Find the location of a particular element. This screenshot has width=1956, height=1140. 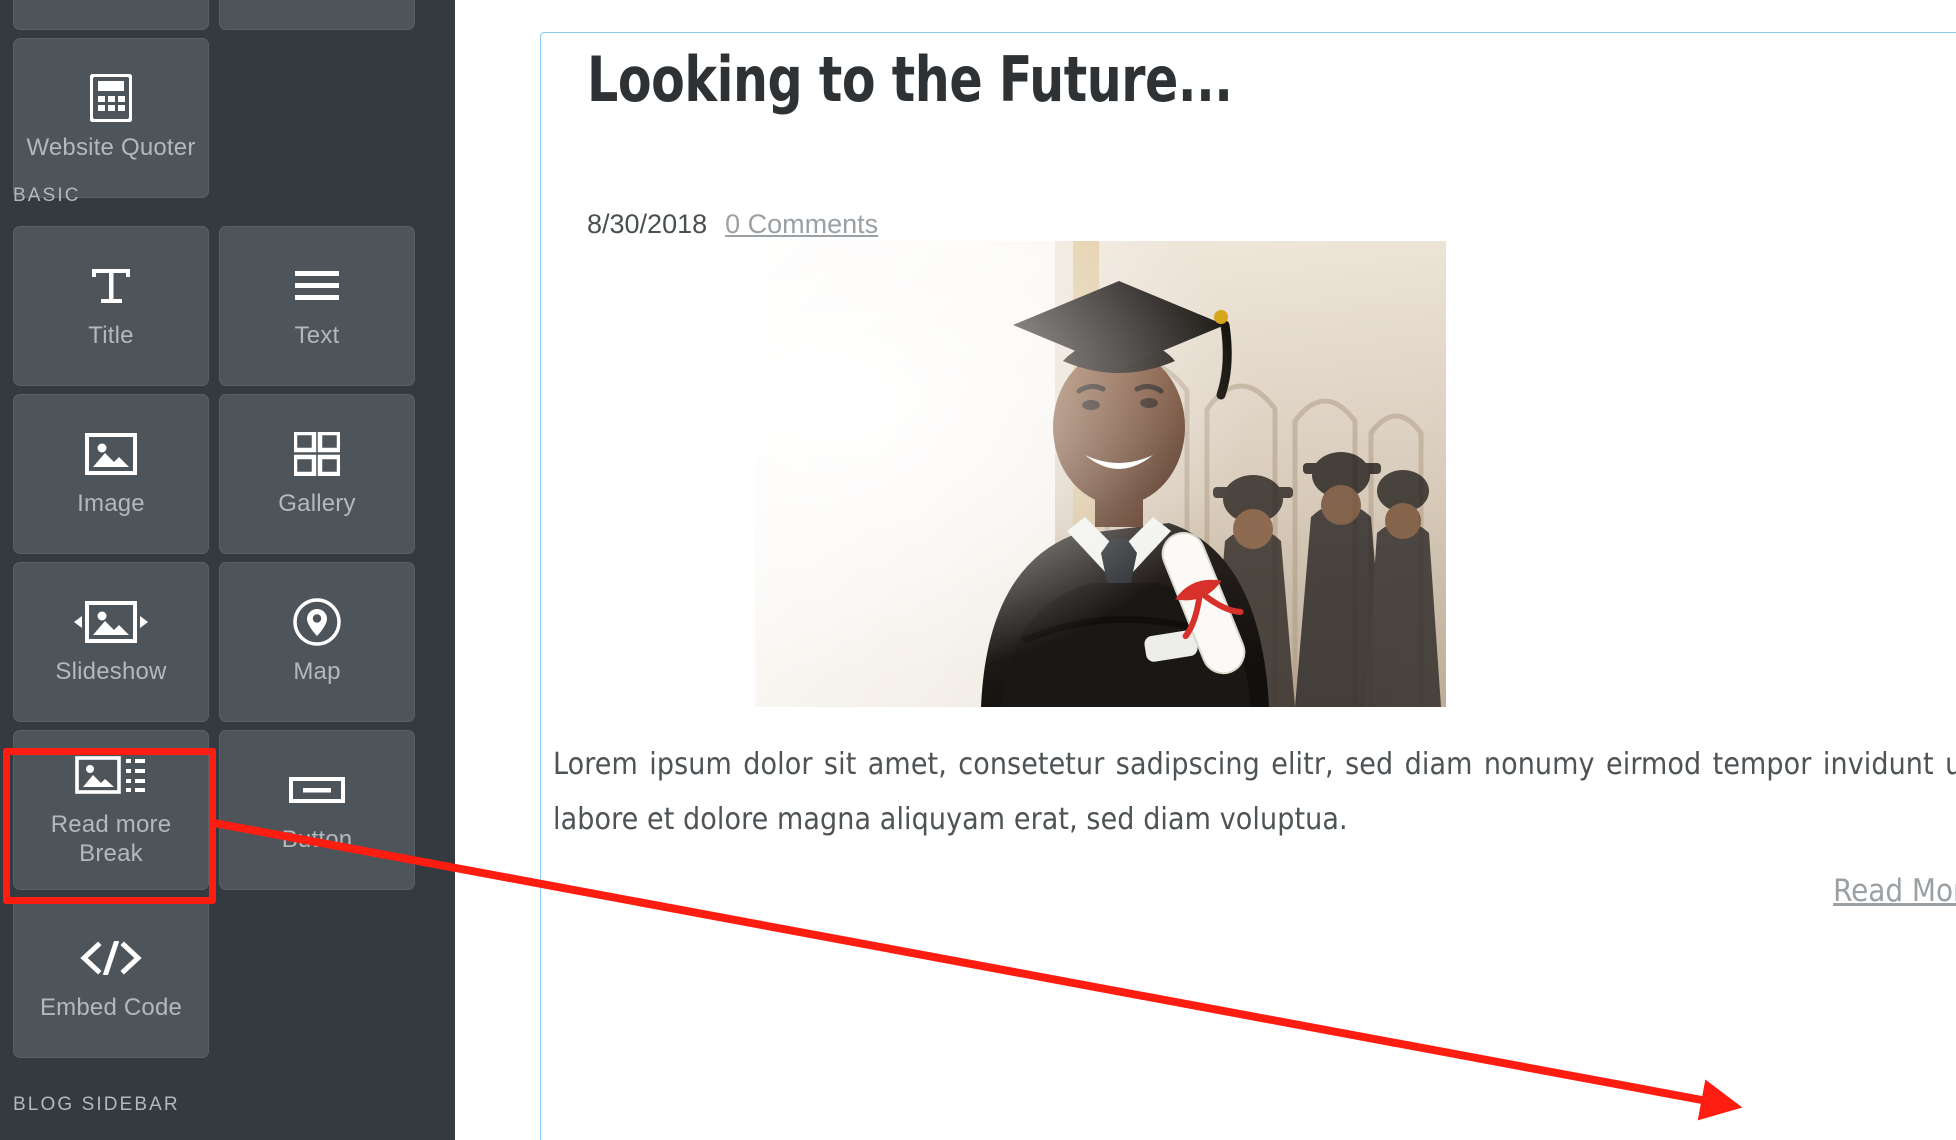

image-icon is located at coordinates (111, 454).